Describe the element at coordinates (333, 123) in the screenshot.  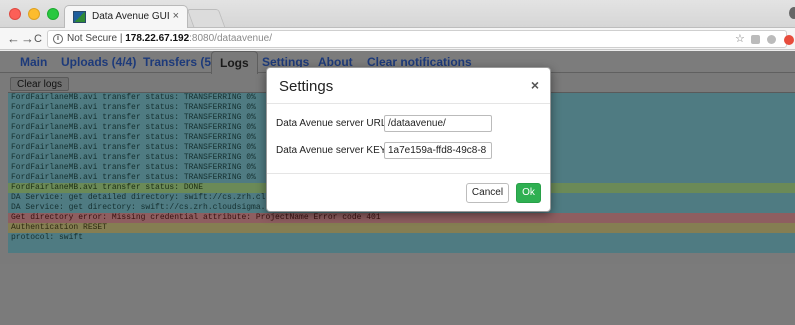
I see `url-label: Data Avenue server URL:` at that location.